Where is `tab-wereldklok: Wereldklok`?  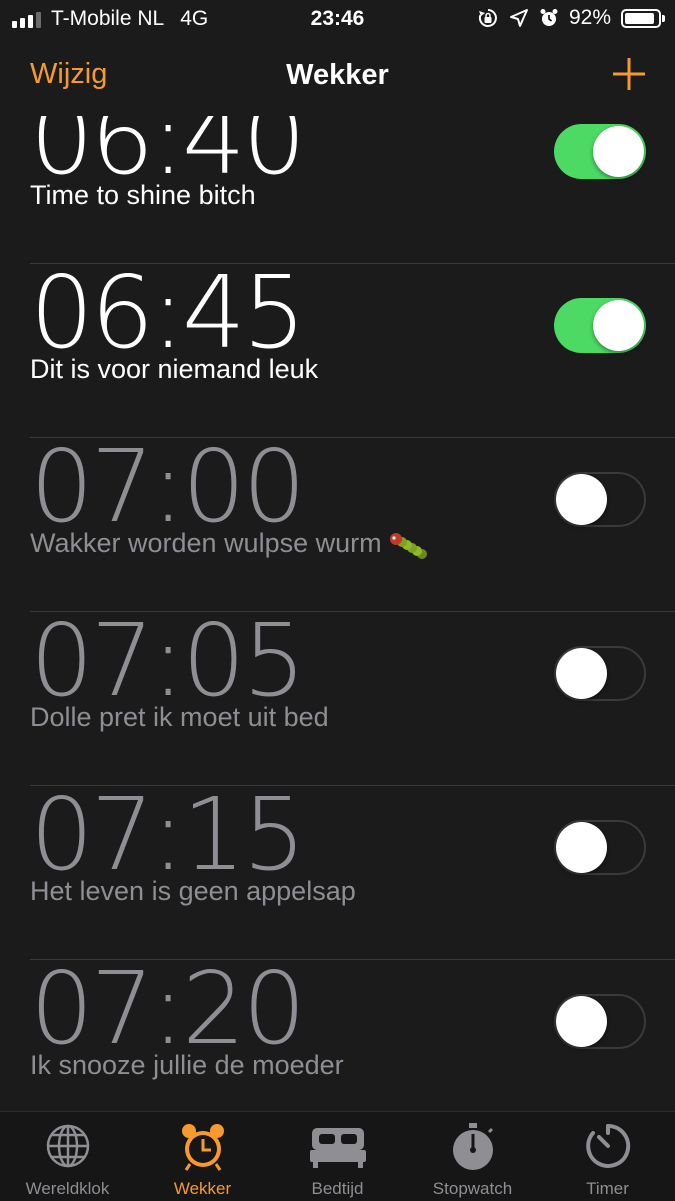 tab-wereldklok: Wereldklok is located at coordinates (67, 1156).